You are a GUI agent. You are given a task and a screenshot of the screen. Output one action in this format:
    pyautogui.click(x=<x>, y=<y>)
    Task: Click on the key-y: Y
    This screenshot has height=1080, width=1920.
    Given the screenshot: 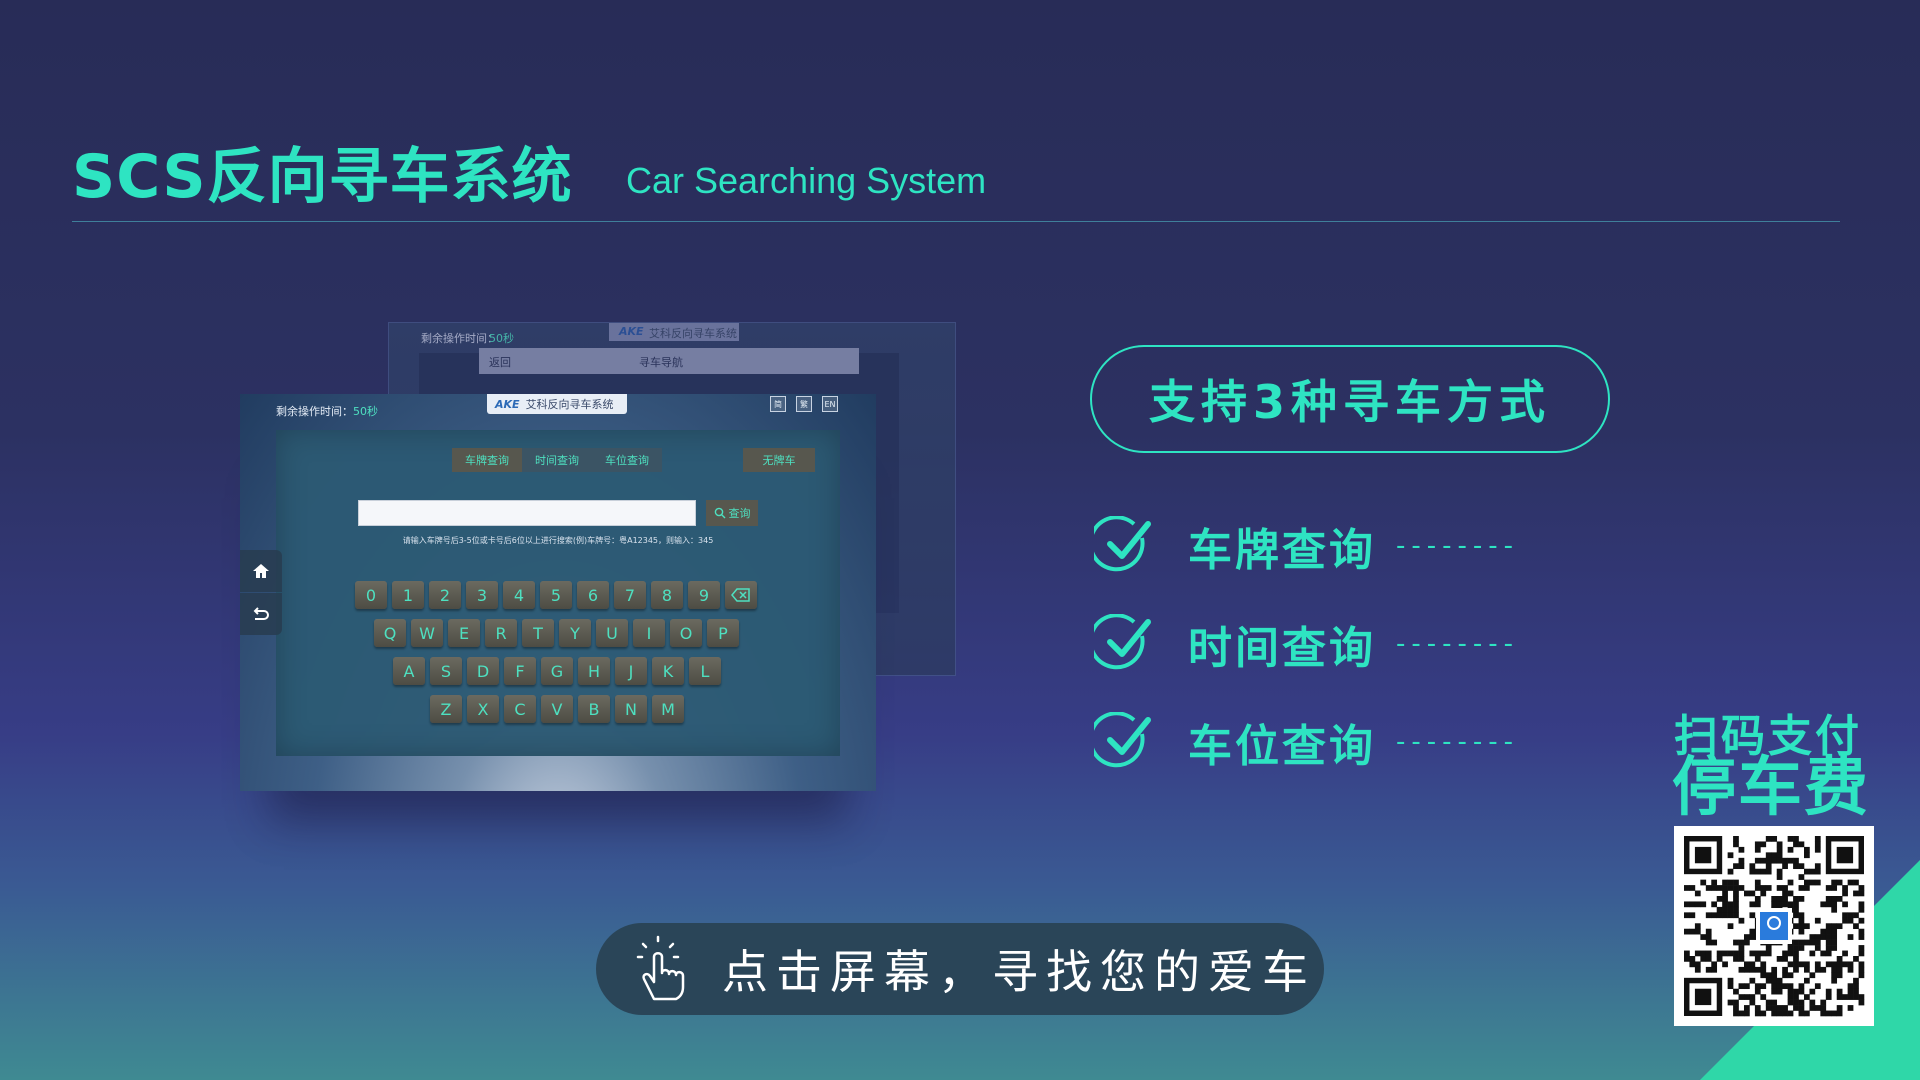 What is the action you would take?
    pyautogui.click(x=575, y=633)
    